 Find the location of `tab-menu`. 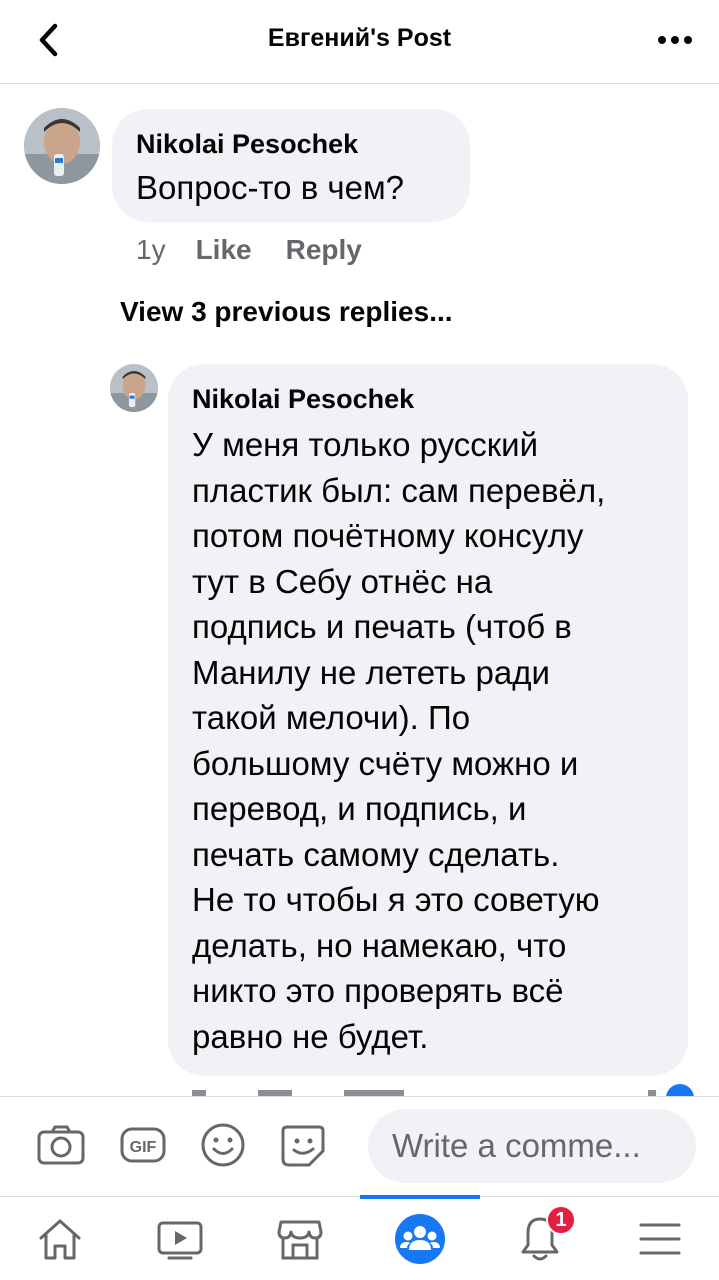

tab-menu is located at coordinates (659, 1238).